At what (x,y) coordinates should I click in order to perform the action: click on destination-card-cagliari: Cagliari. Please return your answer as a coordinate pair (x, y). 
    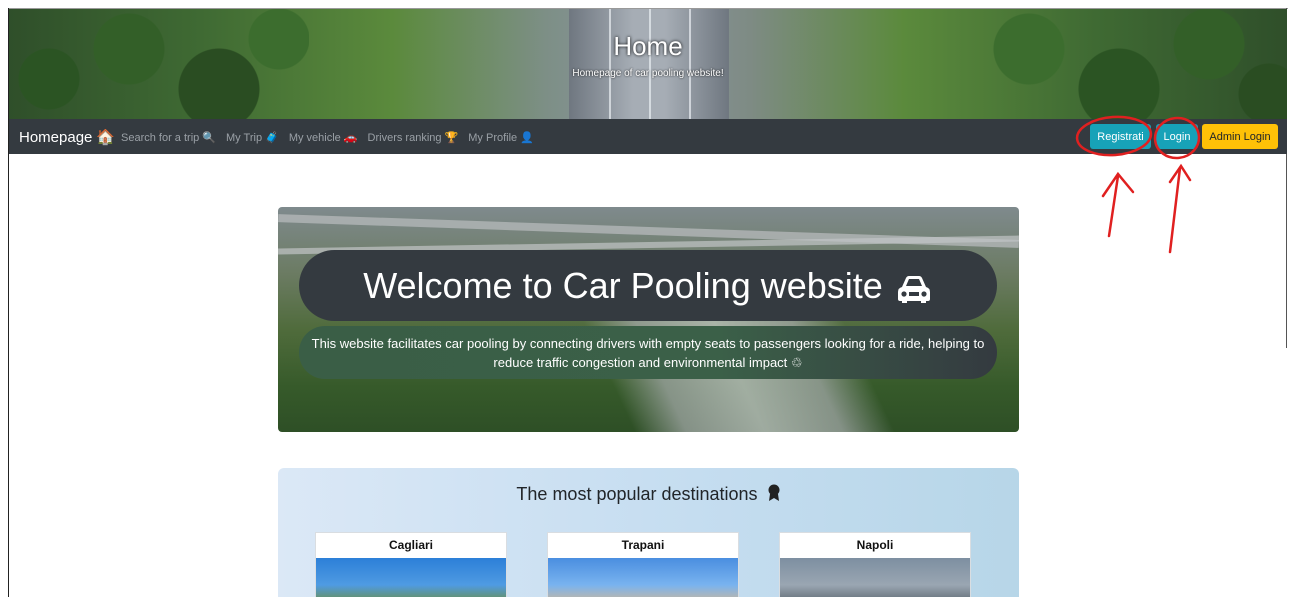
    Looking at the image, I should click on (411, 564).